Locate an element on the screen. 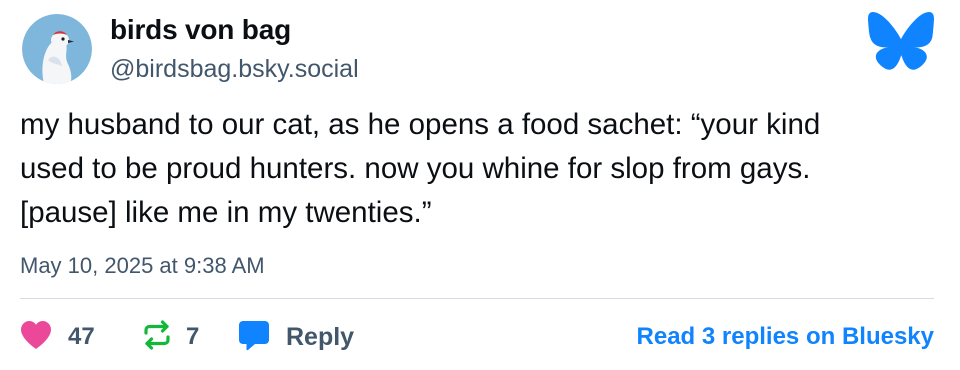 The height and width of the screenshot is (370, 960). handle: @birdsbag.bsky.social is located at coordinates (234, 69).